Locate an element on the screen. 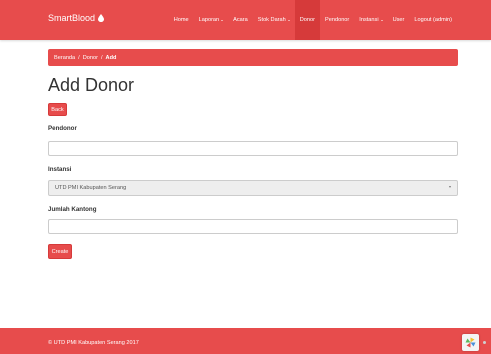 The height and width of the screenshot is (354, 491). pinwheel-icon is located at coordinates (470, 342).